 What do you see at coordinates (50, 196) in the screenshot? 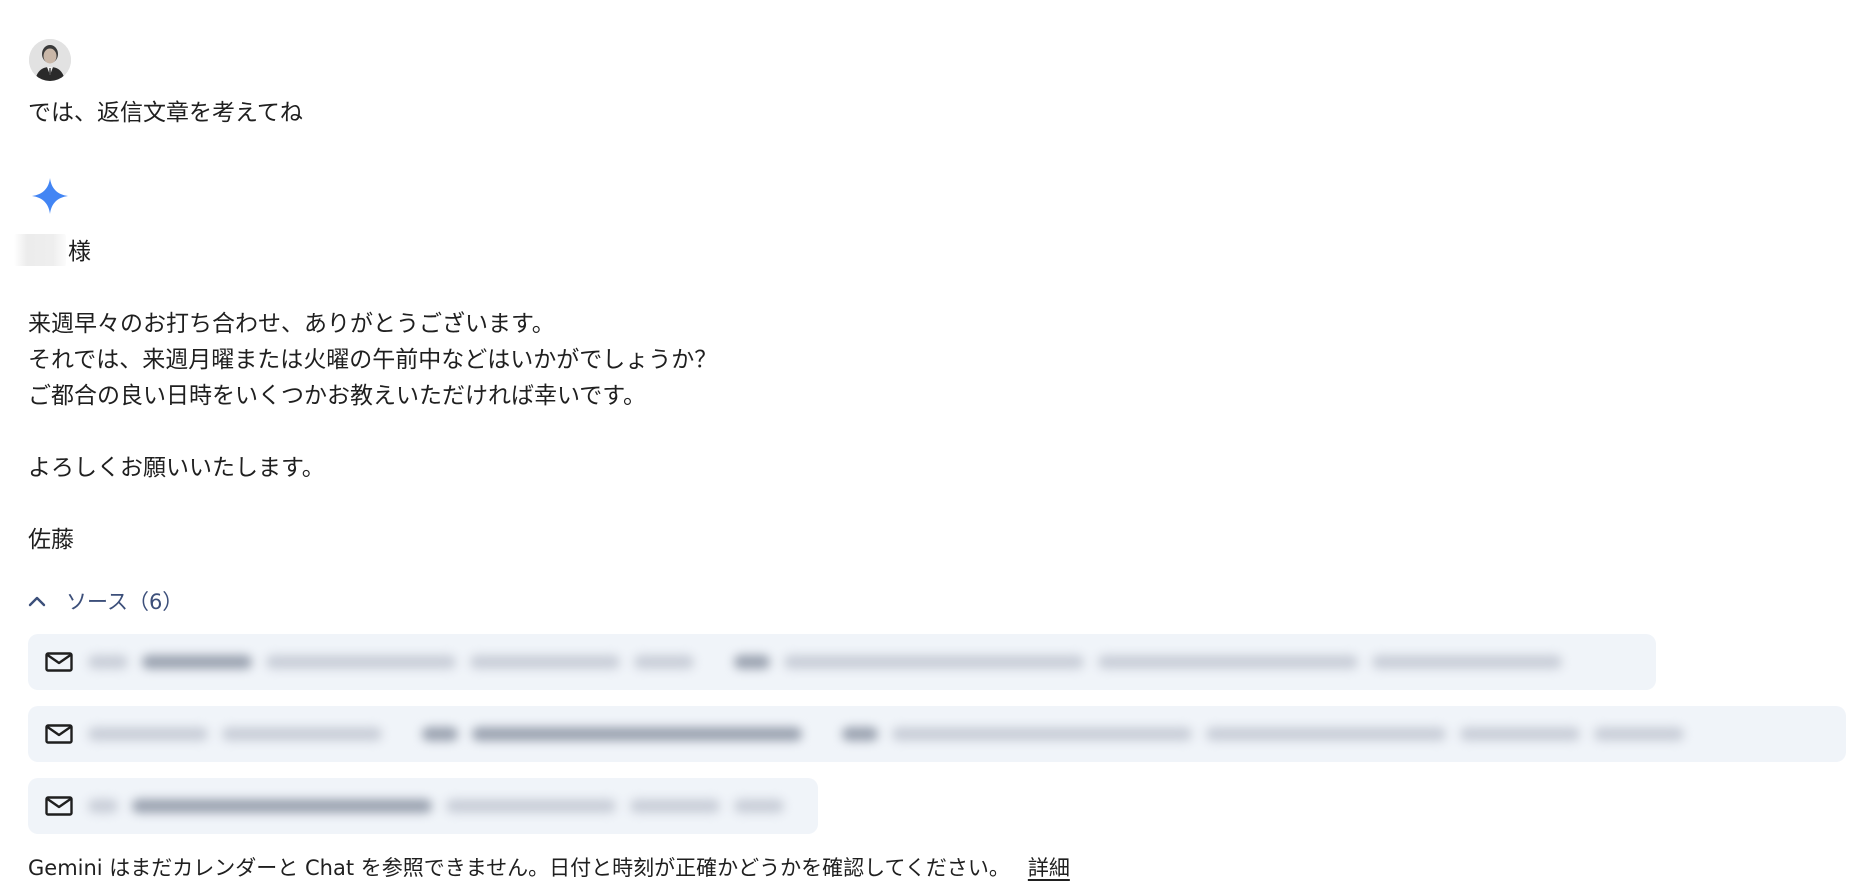
I see `gemini-sparkle-icon` at bounding box center [50, 196].